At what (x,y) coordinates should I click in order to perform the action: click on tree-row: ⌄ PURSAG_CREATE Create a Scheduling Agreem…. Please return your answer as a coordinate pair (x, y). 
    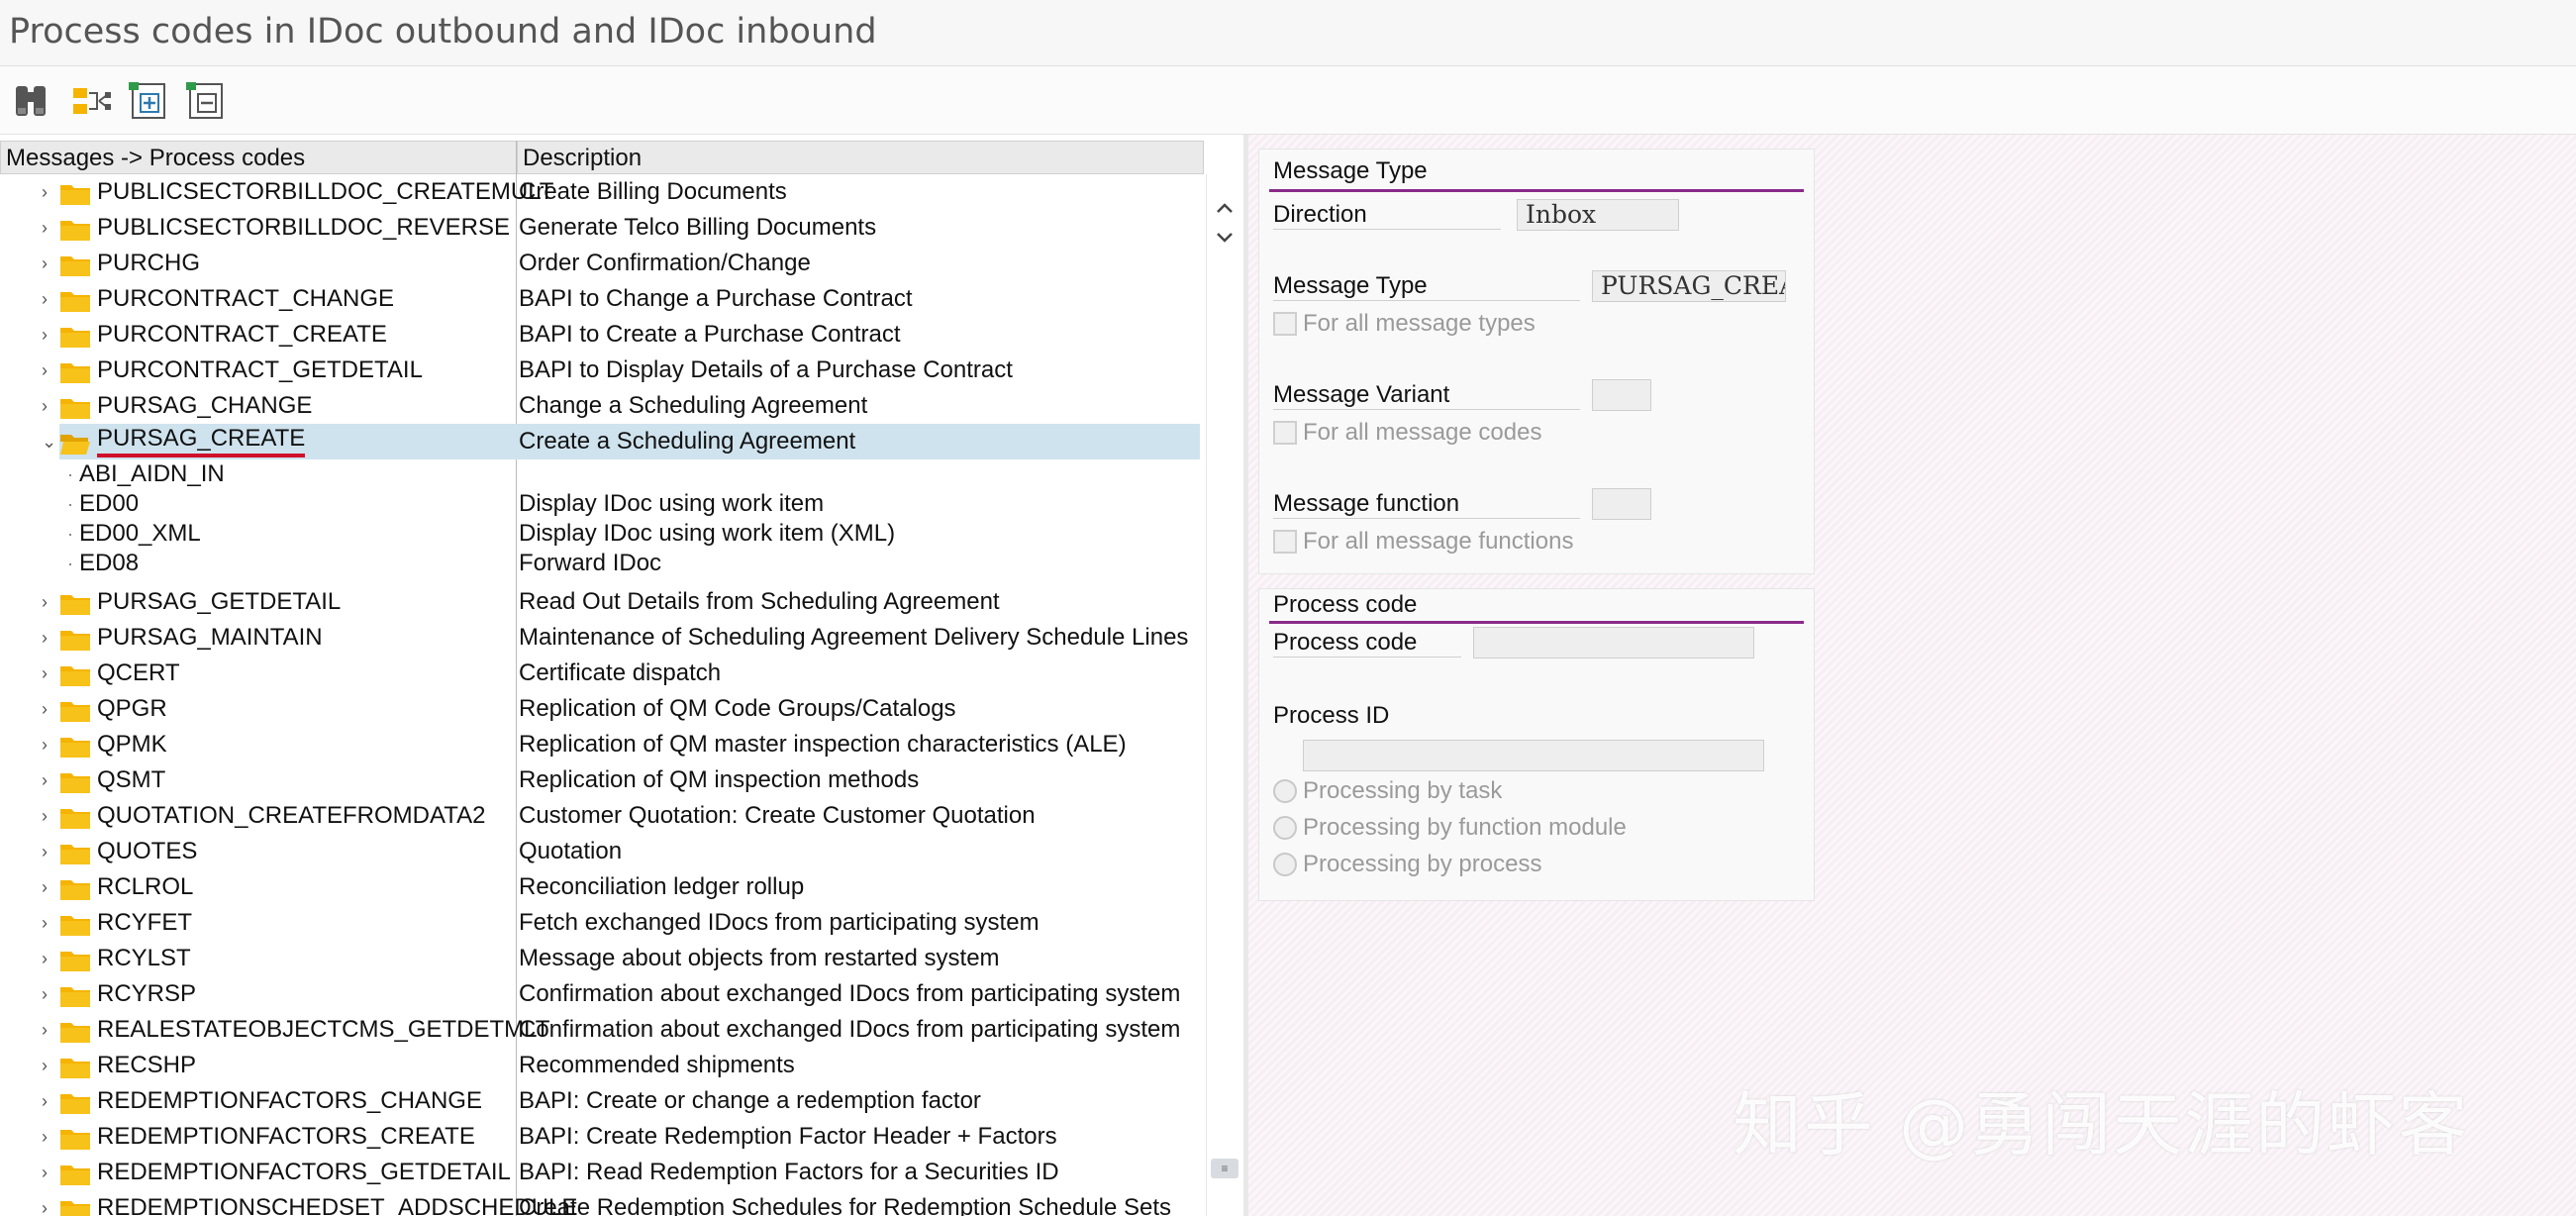
    Looking at the image, I should click on (602, 442).